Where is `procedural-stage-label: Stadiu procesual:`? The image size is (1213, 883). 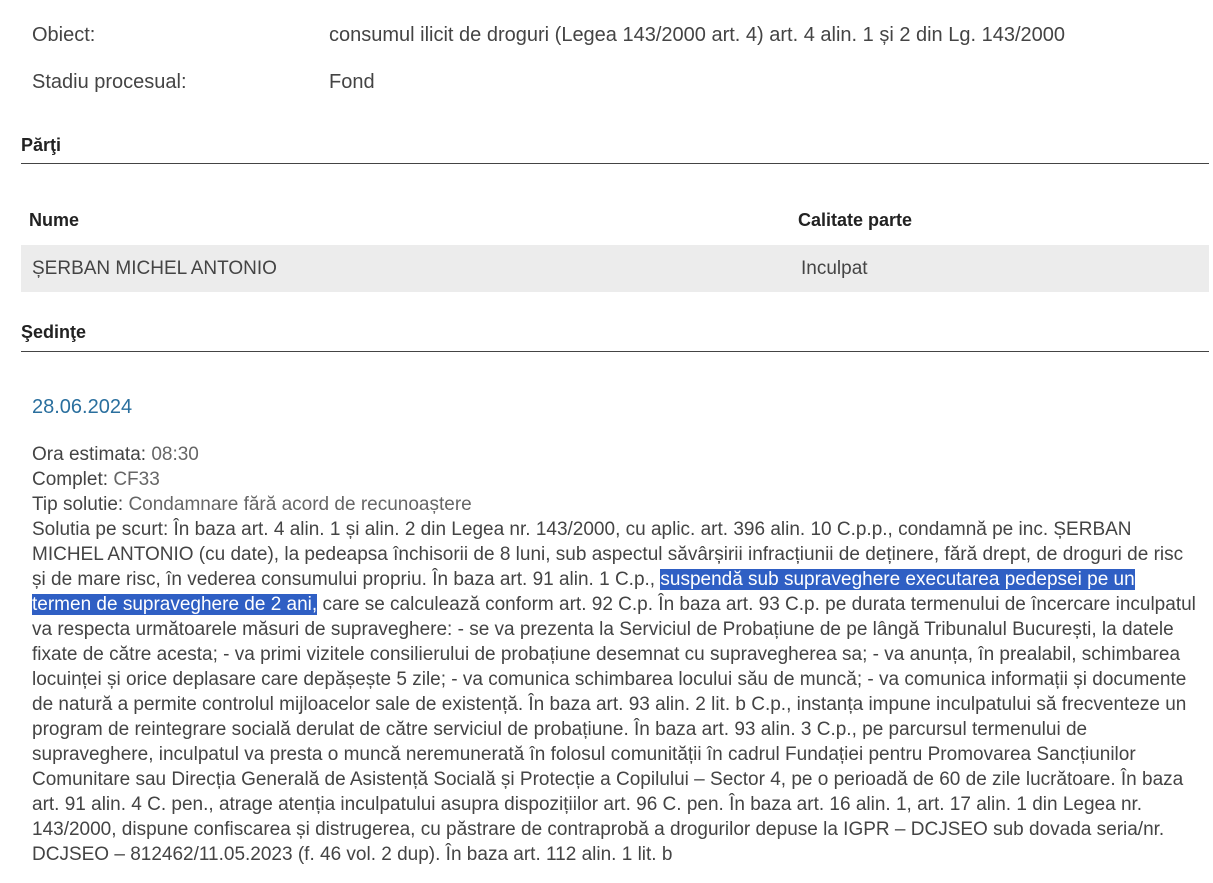
procedural-stage-label: Stadiu procesual: is located at coordinates (109, 82).